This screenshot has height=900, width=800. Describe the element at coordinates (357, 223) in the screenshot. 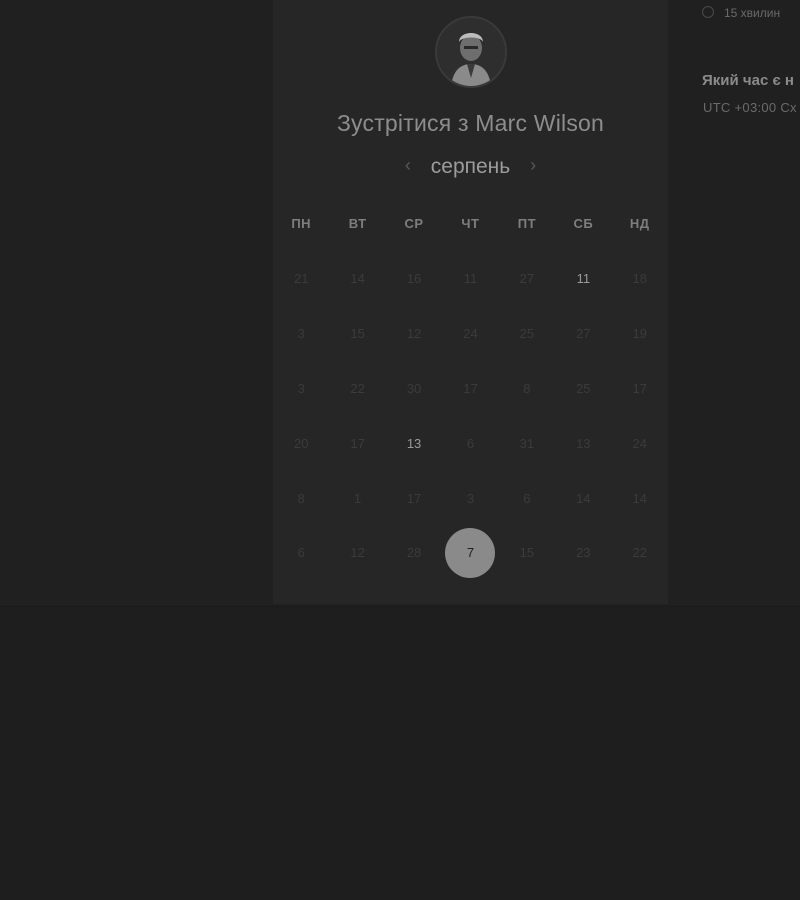

I see `weekday-label: ВТ` at that location.